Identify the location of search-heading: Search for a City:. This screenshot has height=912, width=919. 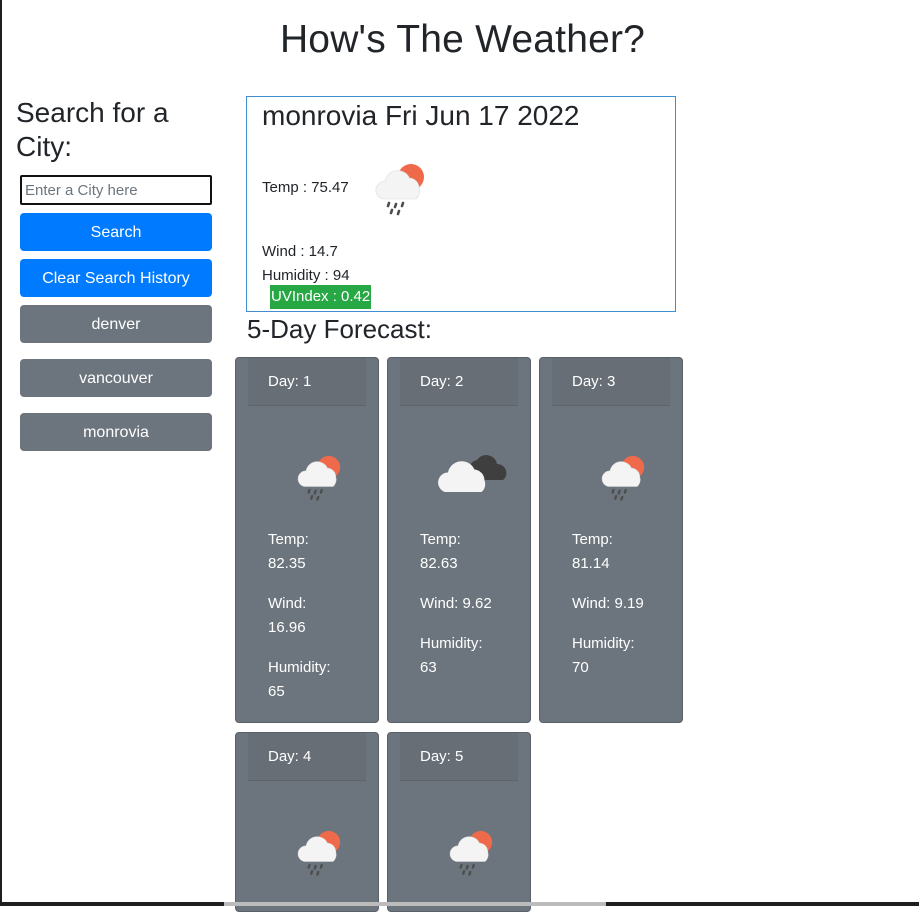
(92, 129).